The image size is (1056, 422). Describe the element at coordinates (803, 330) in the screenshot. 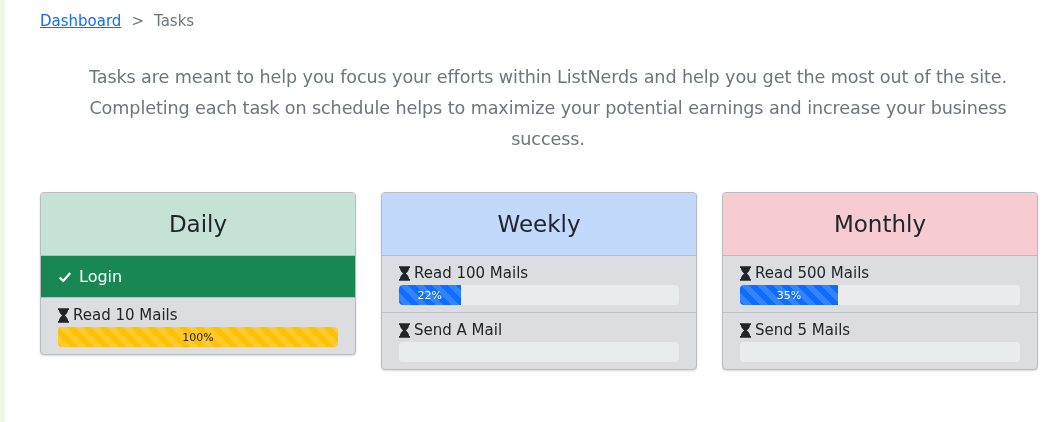

I see `task-label: Send 5 Mails` at that location.